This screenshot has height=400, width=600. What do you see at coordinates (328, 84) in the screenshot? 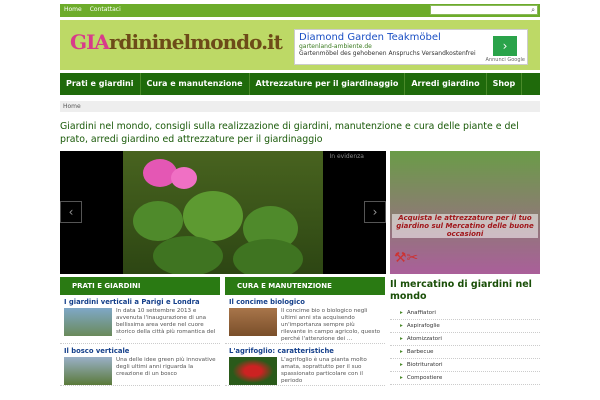
I see `nav-attrezzature: Attrezzature per il giardinaggio` at bounding box center [328, 84].